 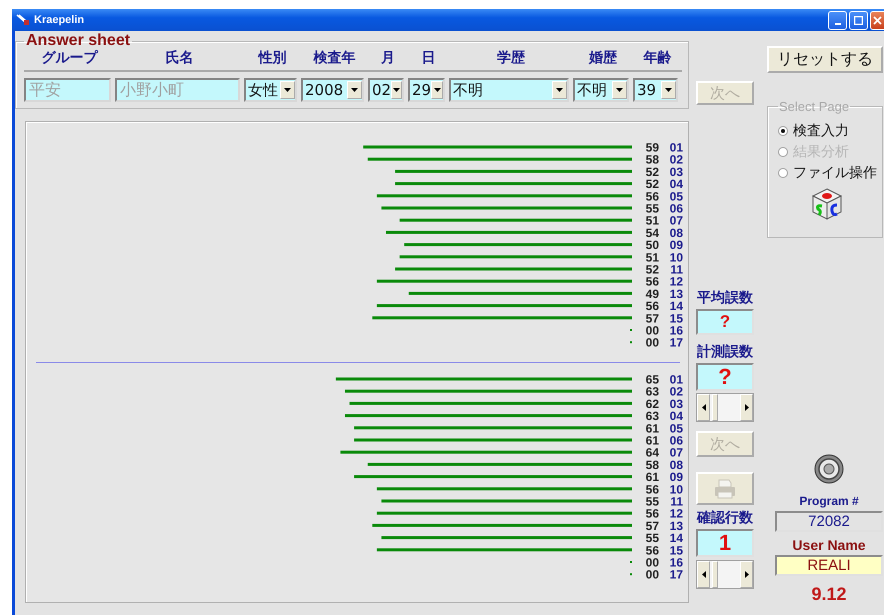 What do you see at coordinates (332, 90) in the screenshot?
I see `dropdown: 2008` at bounding box center [332, 90].